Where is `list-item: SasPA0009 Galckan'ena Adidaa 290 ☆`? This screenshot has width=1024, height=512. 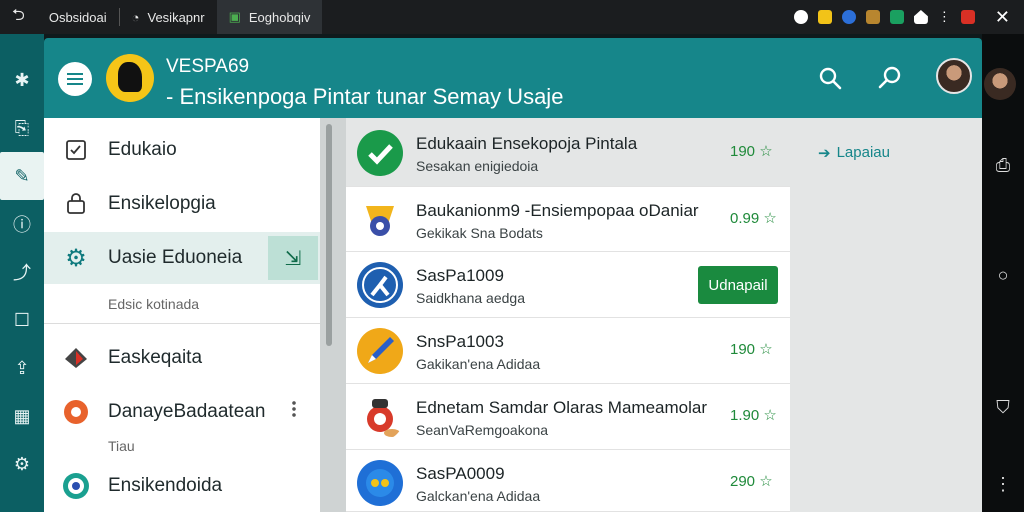
list-item: SasPA0009 Galckan'ena Adidaa 290 ☆ is located at coordinates (568, 481).